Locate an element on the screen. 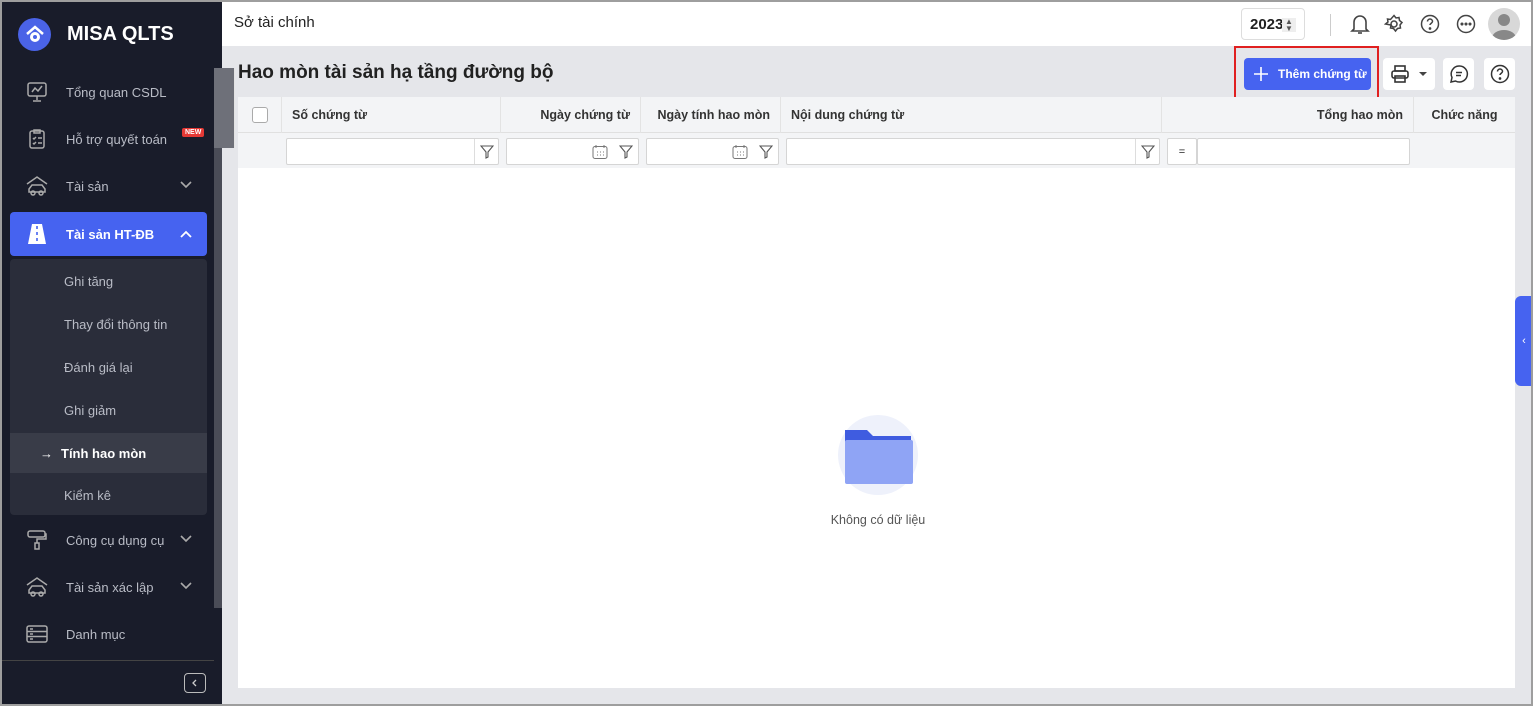 The width and height of the screenshot is (1533, 706). submenu-label: Kiểm kê is located at coordinates (87, 495).